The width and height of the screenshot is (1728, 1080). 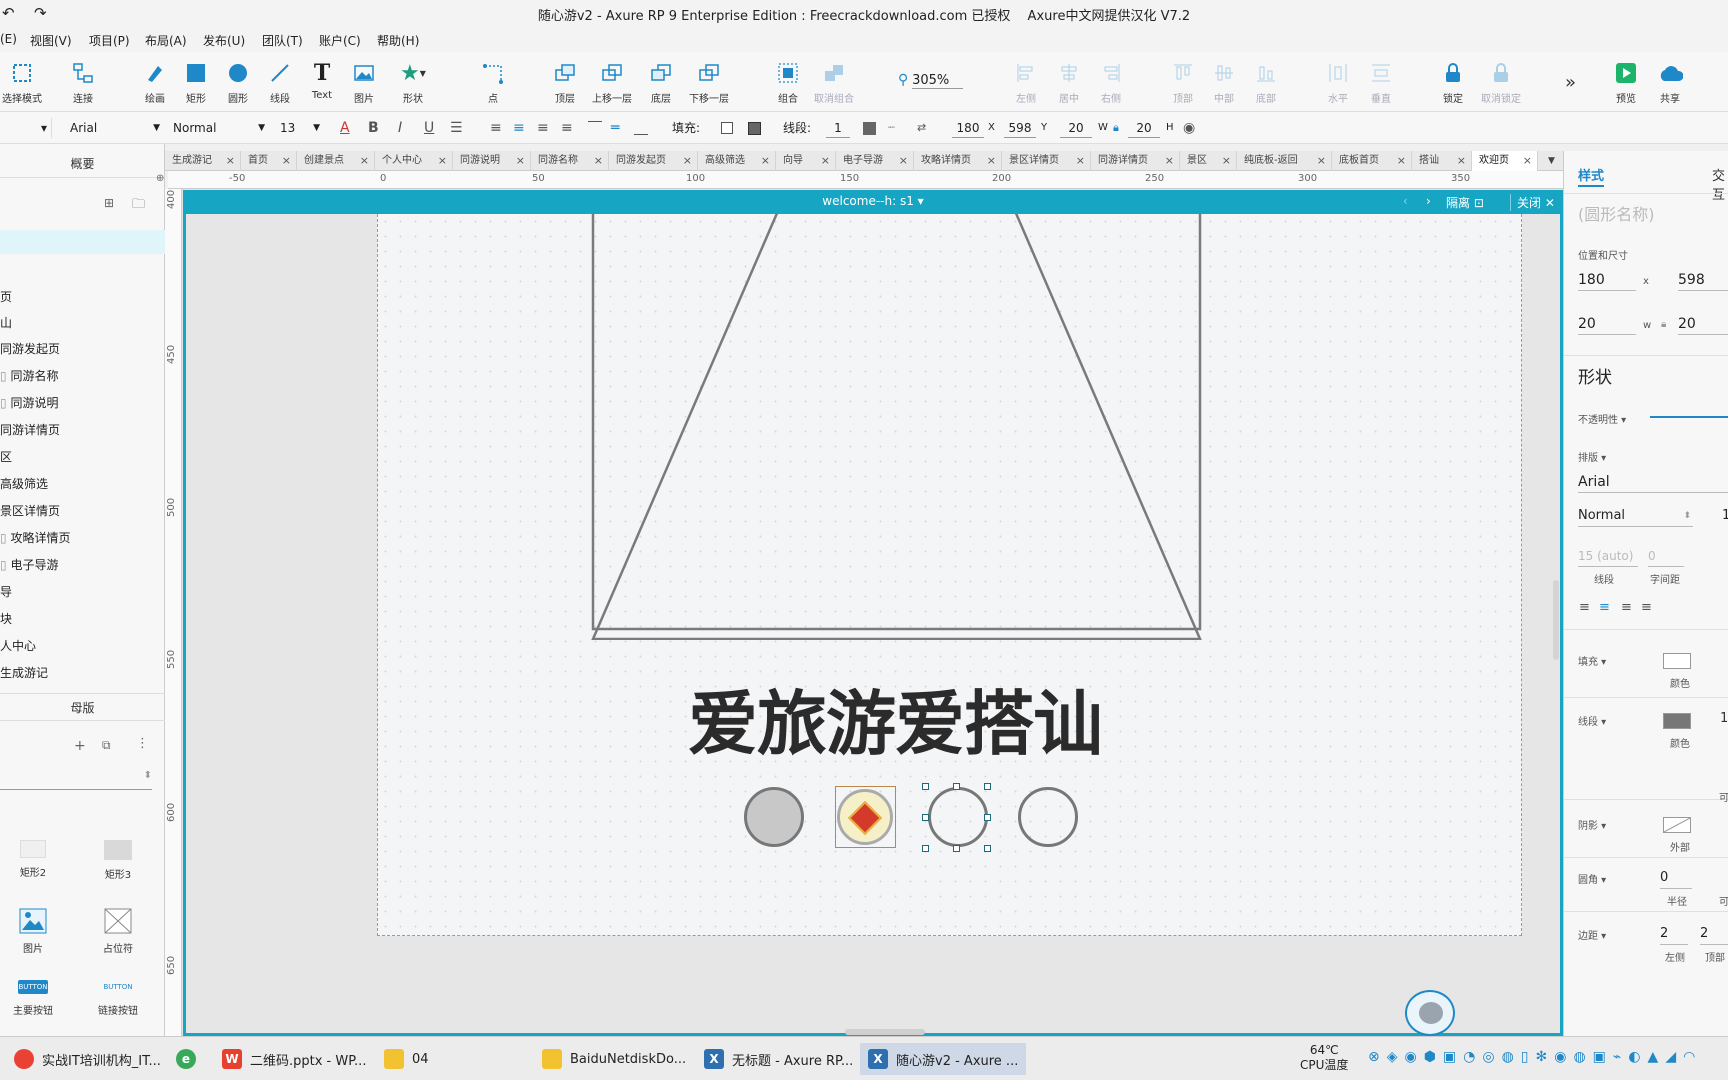 I want to click on menu-project: 项目(P), so click(x=109, y=40).